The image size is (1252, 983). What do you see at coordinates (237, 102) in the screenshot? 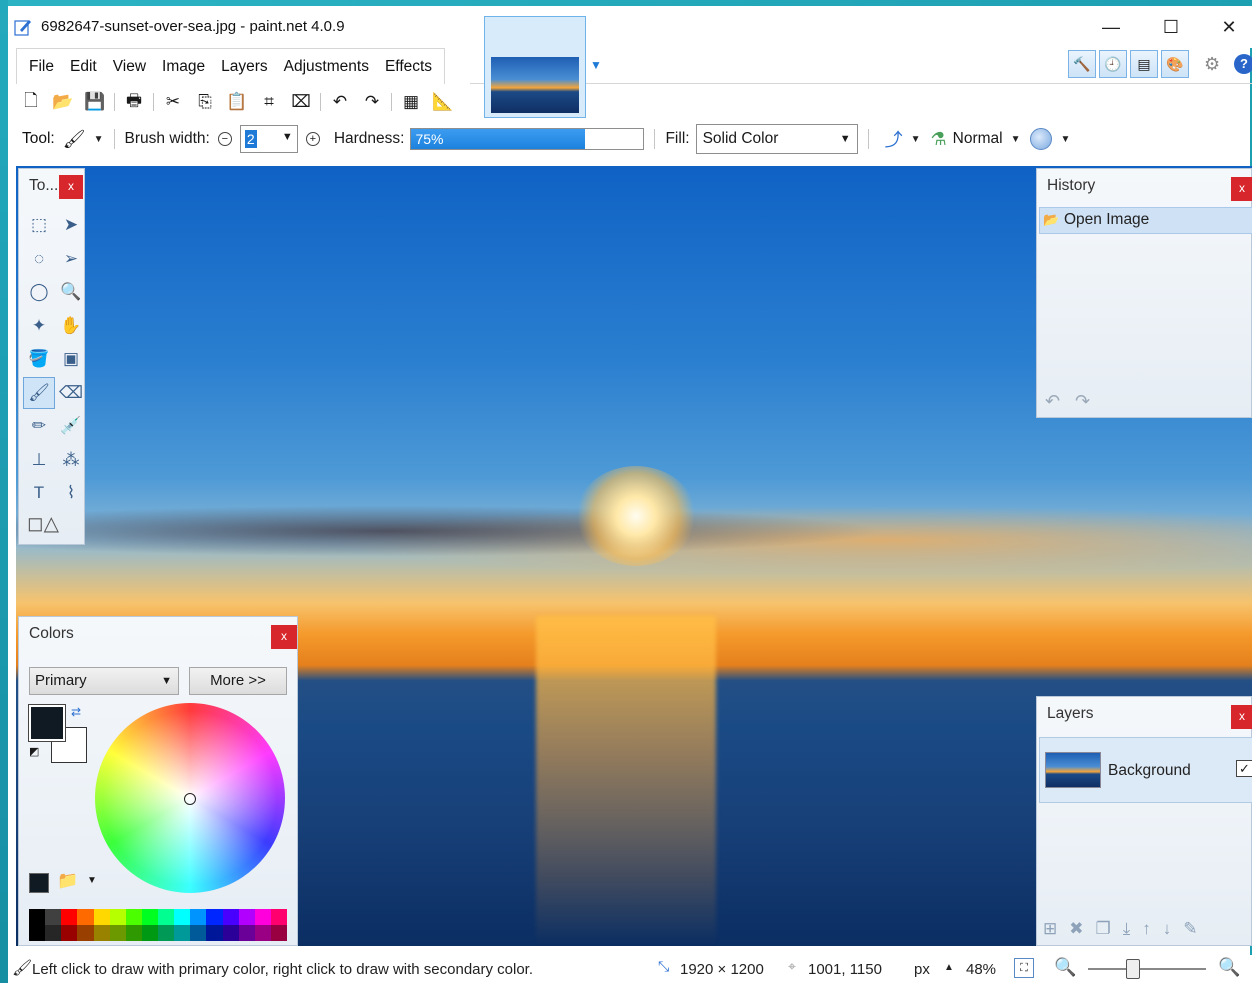
I see `paste-icon: 📋` at bounding box center [237, 102].